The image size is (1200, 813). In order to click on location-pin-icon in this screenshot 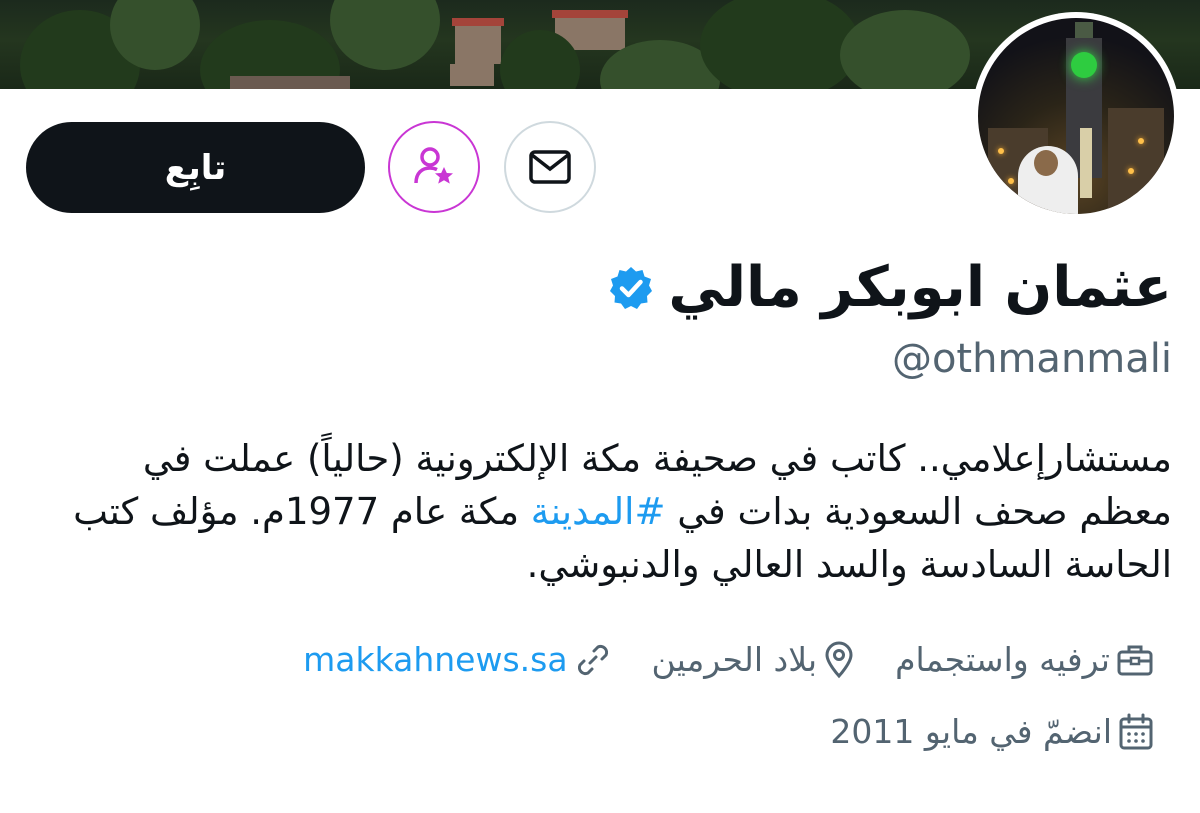, I will do `click(839, 660)`.